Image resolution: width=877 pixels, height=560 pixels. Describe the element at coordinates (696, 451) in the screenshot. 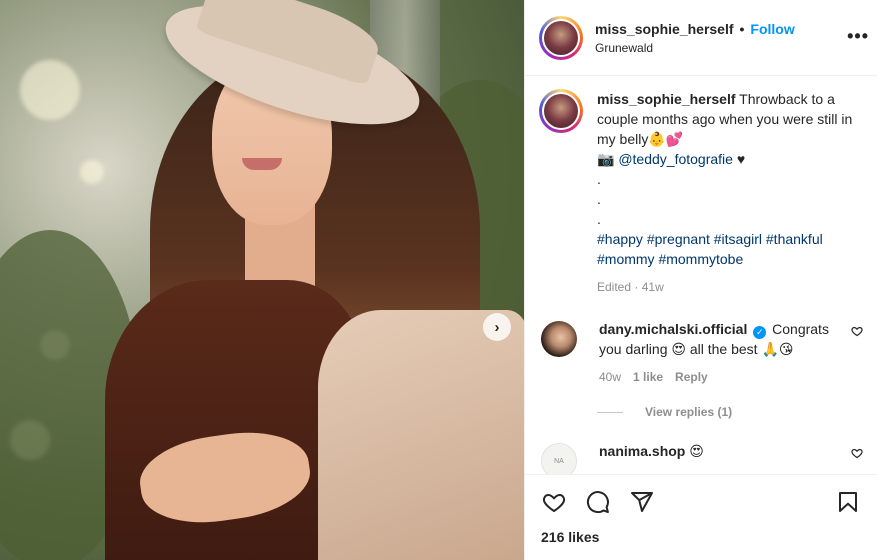

I see `comment-text: 😍` at that location.